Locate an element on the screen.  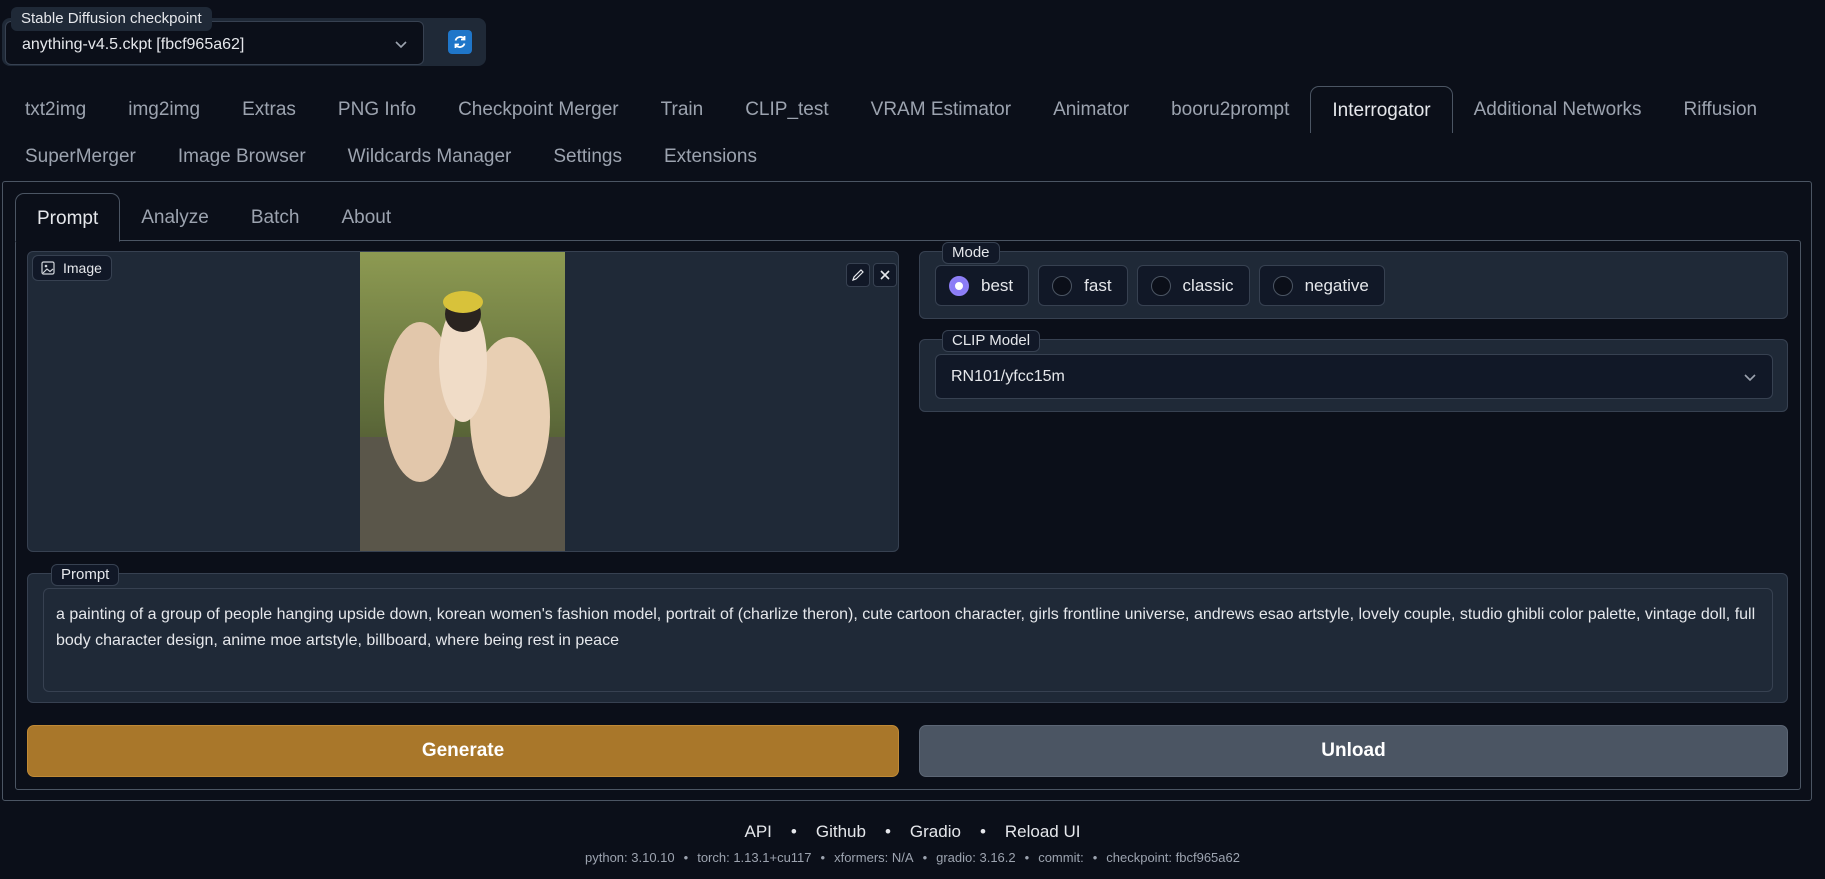
prompt-label: Prompt is located at coordinates (85, 575).